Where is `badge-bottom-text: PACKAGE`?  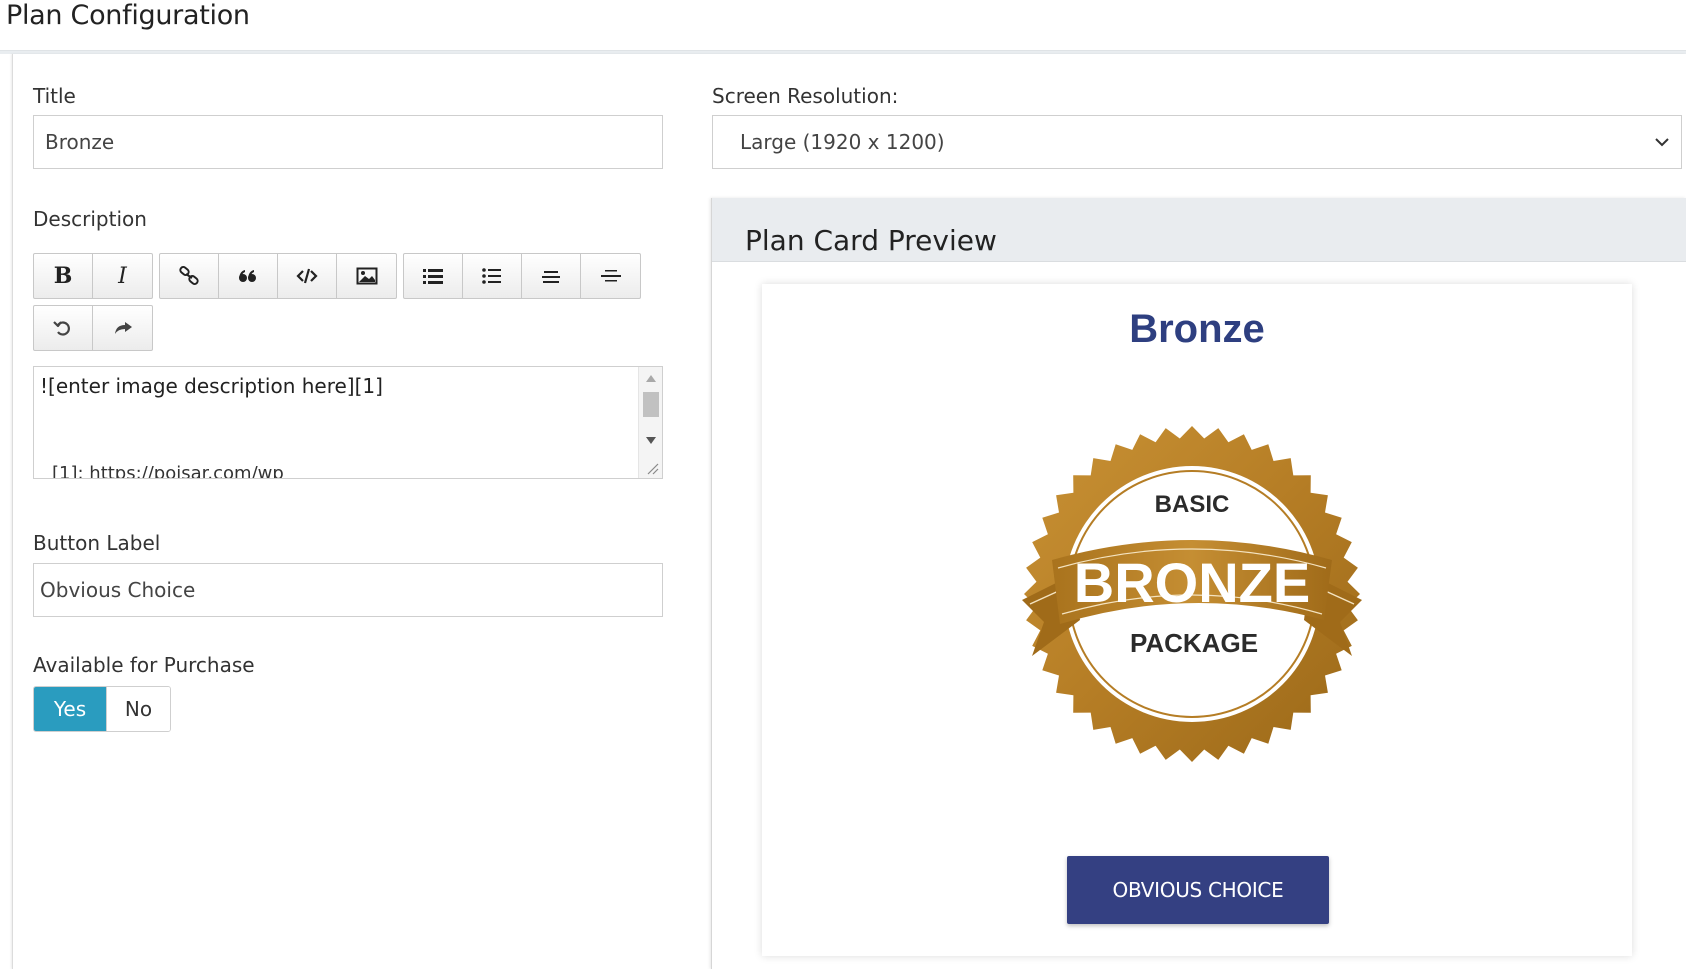
badge-bottom-text: PACKAGE is located at coordinates (1194, 643).